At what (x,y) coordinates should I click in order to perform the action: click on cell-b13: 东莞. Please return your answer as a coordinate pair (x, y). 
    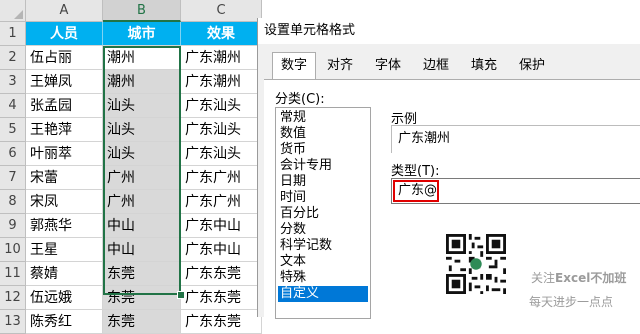
    Looking at the image, I should click on (142, 322).